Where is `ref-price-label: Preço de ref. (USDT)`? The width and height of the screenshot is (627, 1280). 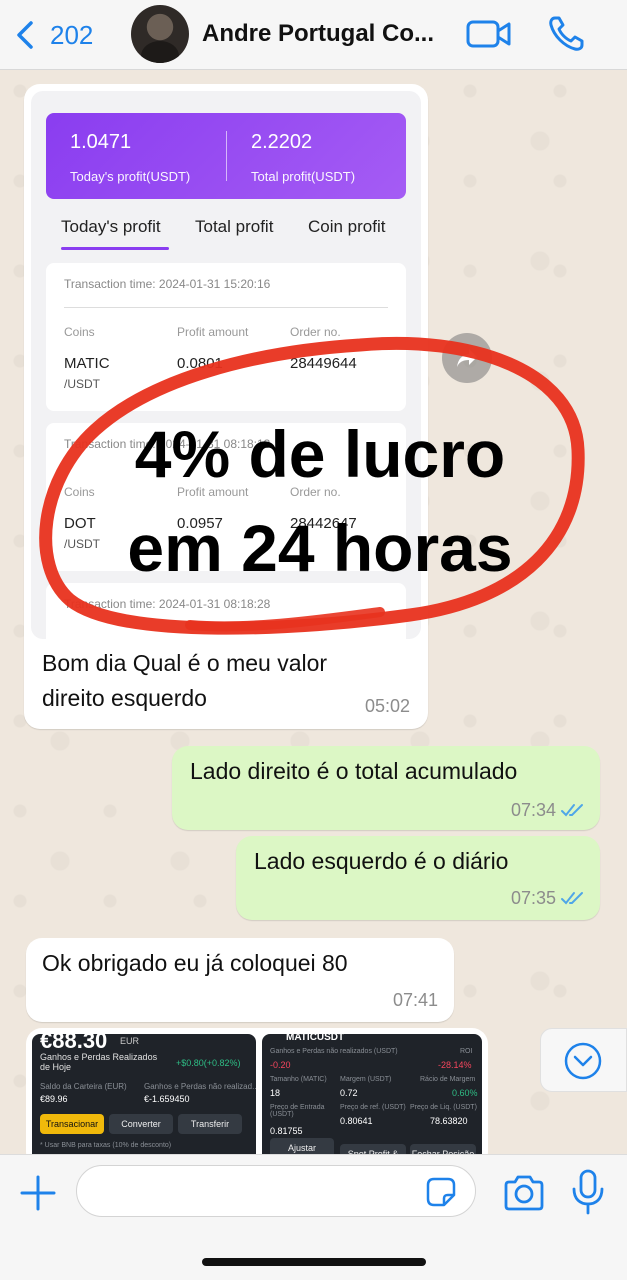
ref-price-label: Preço de ref. (USDT) is located at coordinates (373, 1107).